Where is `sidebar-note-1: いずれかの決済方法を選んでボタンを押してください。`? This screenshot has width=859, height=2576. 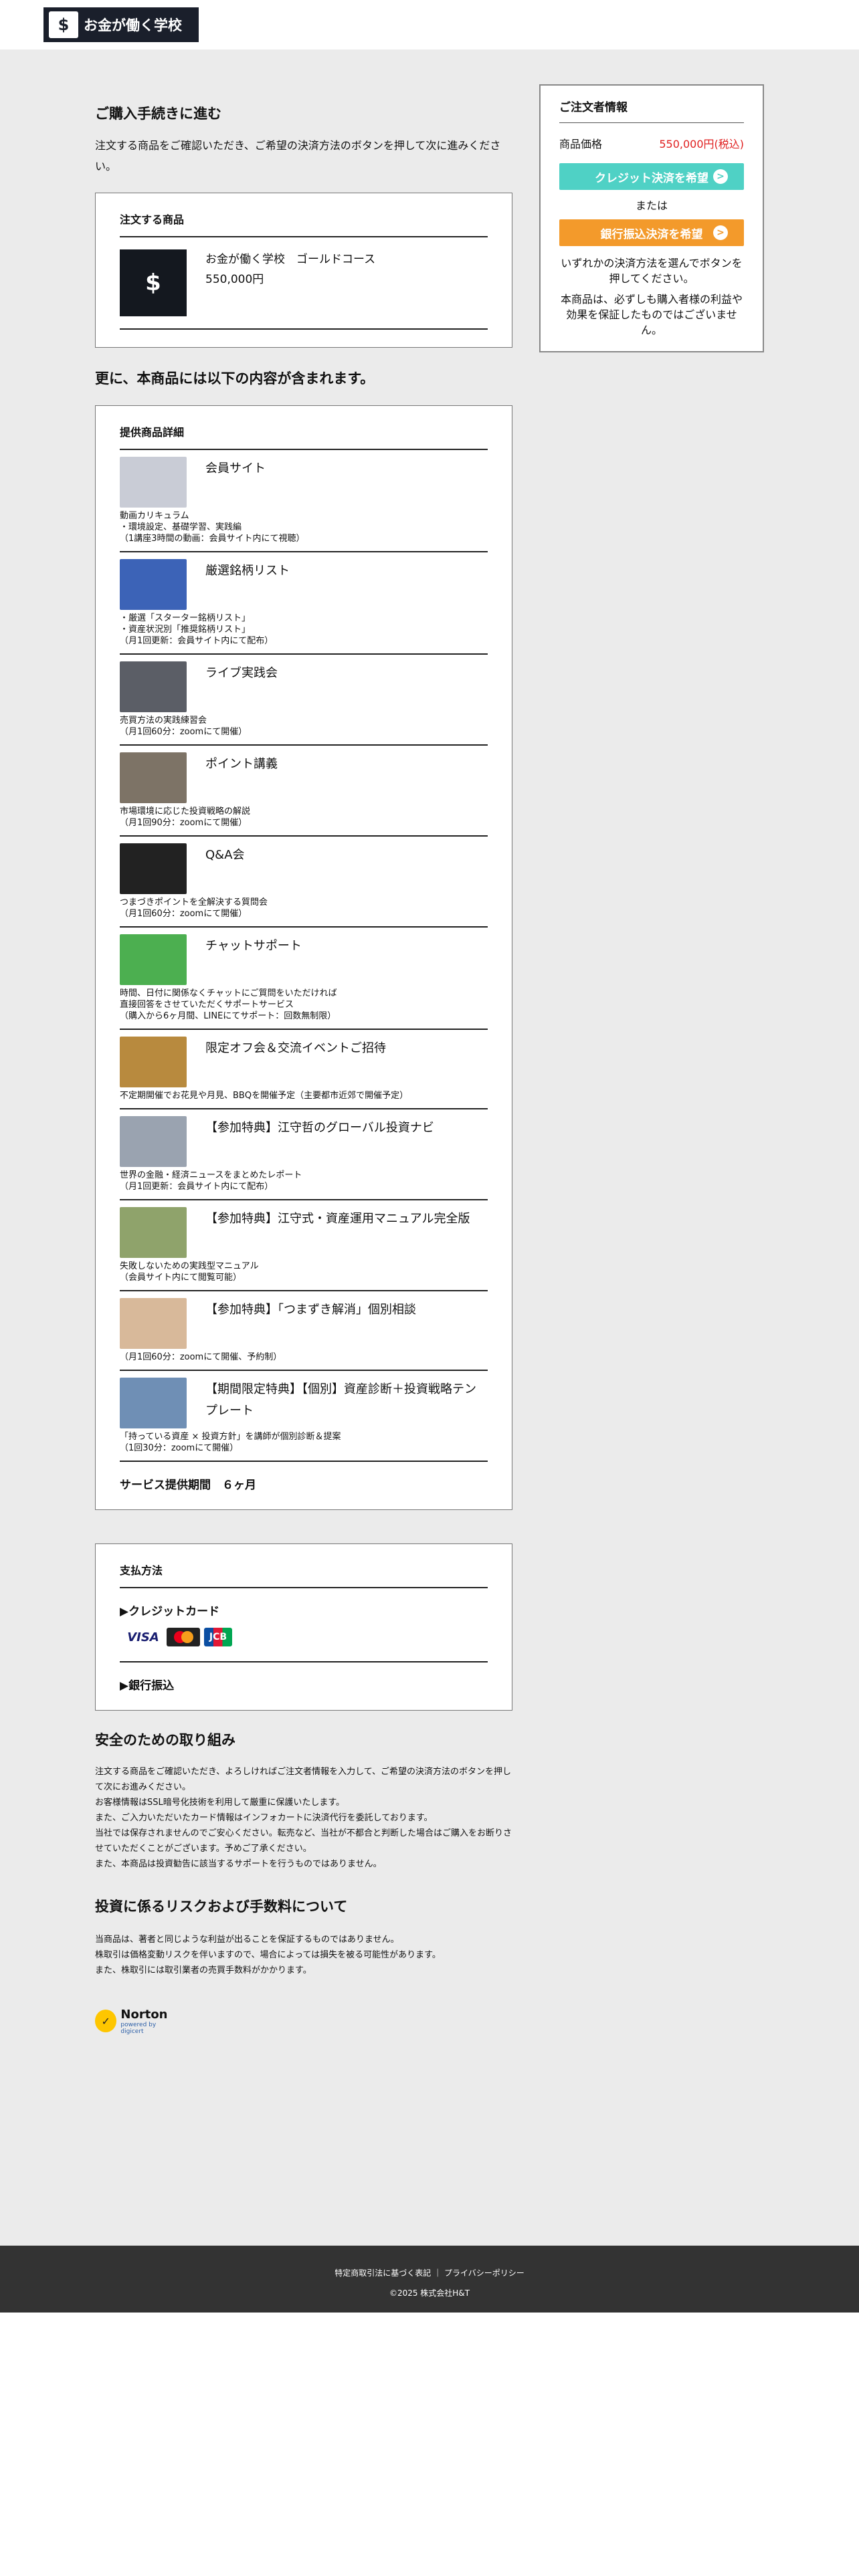 sidebar-note-1: いずれかの決済方法を選んでボタンを押してください。 is located at coordinates (652, 271).